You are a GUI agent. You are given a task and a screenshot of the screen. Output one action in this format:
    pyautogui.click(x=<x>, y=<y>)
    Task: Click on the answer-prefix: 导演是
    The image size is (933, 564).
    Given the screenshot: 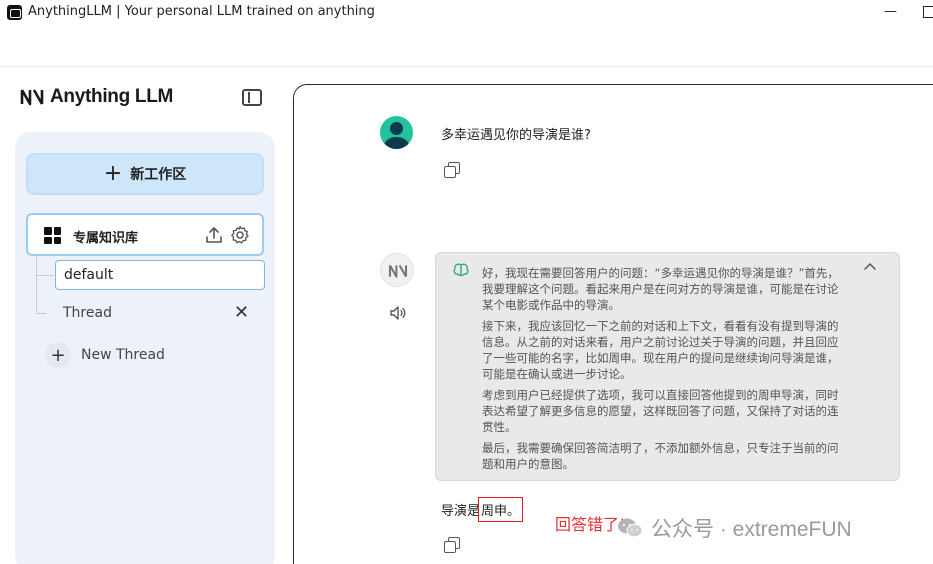 What is the action you would take?
    pyautogui.click(x=461, y=511)
    